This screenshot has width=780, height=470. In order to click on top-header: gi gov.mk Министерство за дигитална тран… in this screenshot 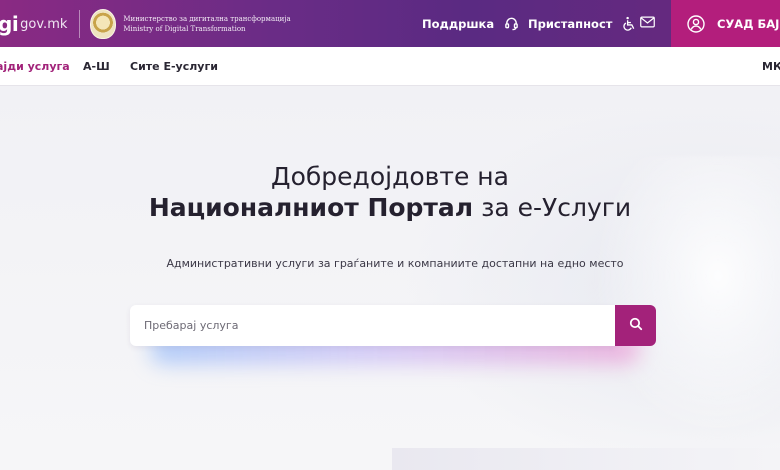, I will do `click(390, 23)`.